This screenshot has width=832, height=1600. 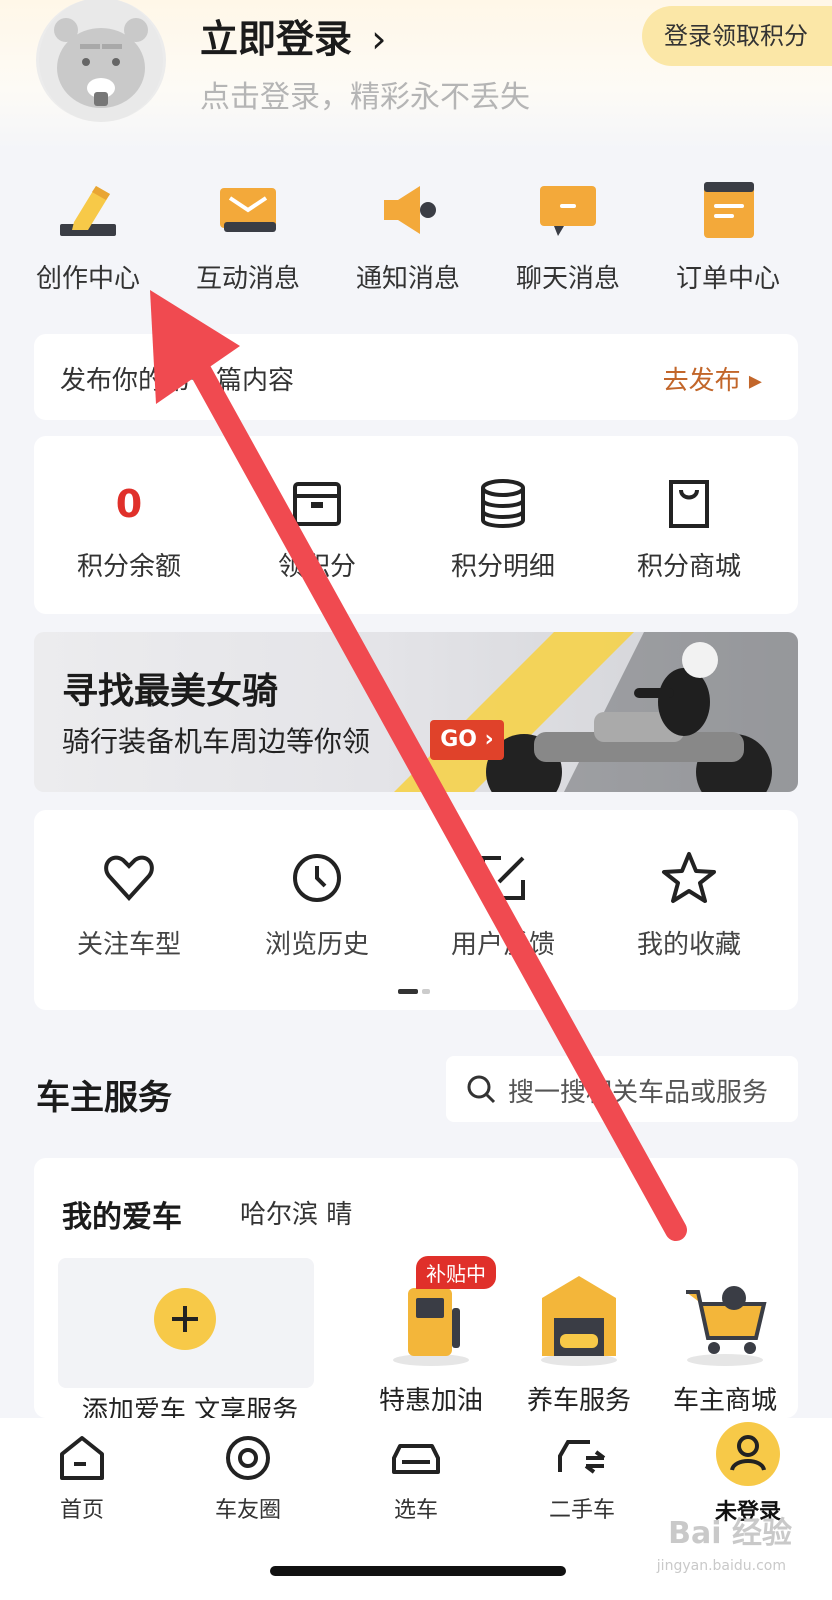 I want to click on order-icon, so click(x=728, y=210).